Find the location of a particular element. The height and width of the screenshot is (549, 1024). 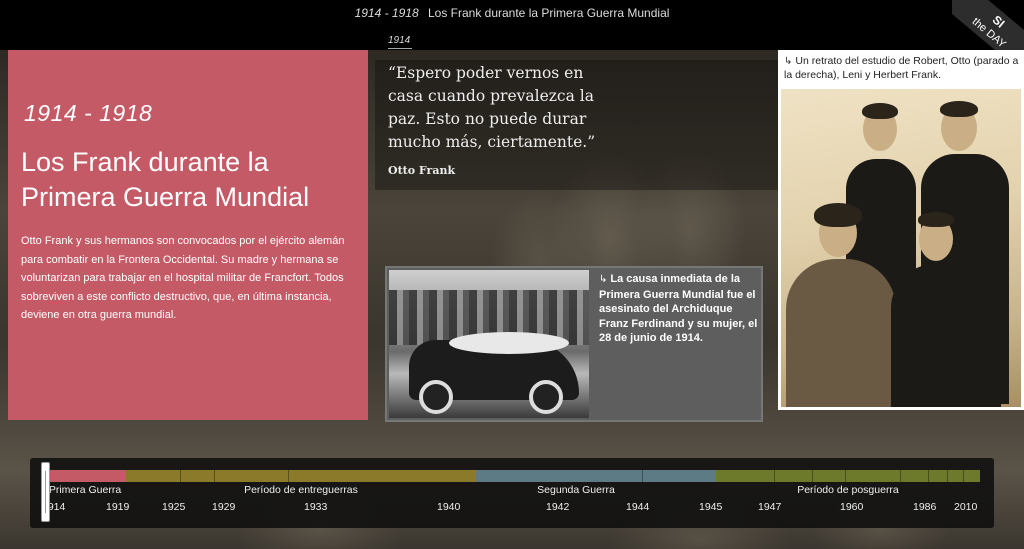

timeline-era-ww2 is located at coordinates (596, 476).